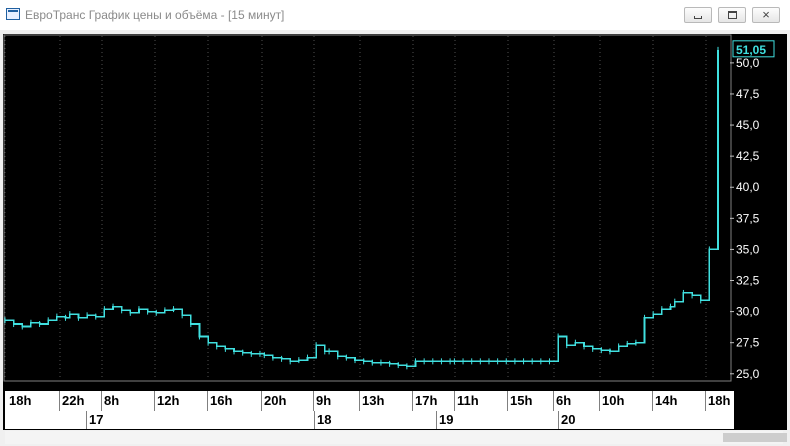  I want to click on minimize-icon, so click(698, 17).